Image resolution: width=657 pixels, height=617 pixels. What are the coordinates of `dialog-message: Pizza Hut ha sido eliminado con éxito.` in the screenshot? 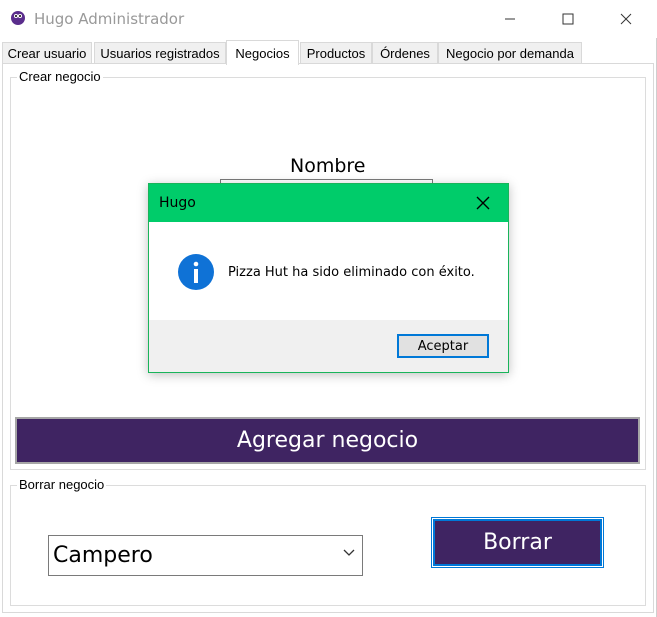 It's located at (351, 272).